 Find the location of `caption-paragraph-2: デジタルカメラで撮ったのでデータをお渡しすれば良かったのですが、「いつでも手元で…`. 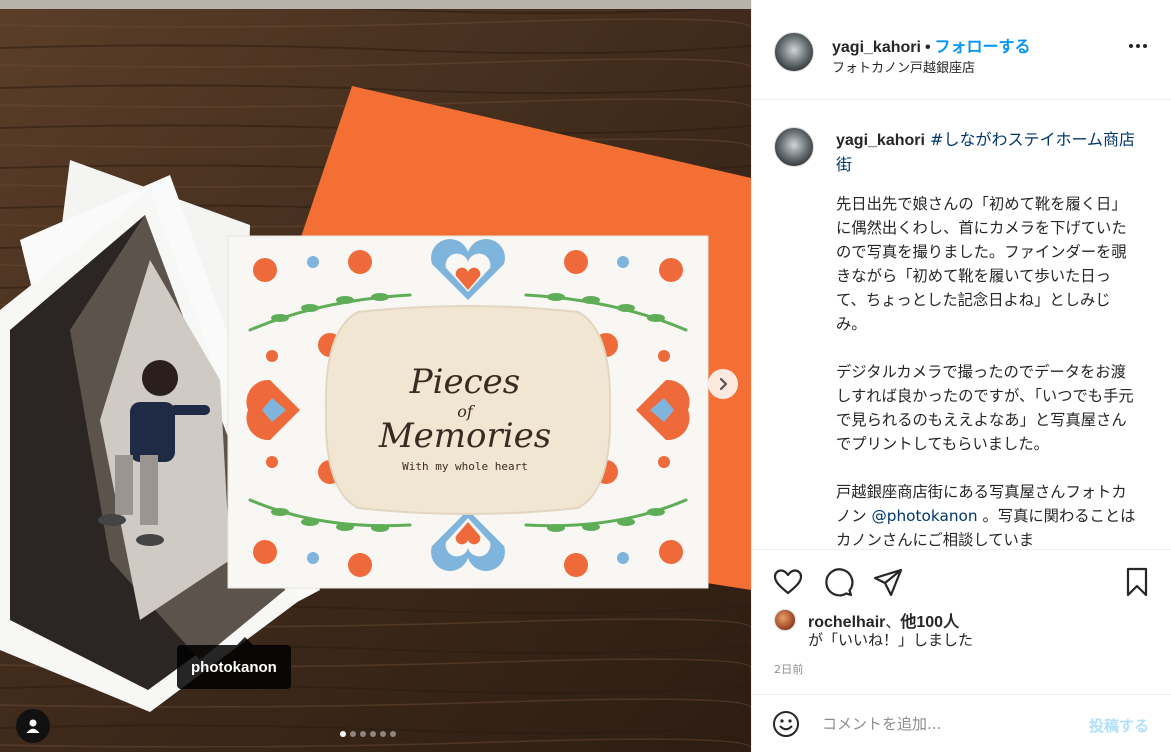

caption-paragraph-2: デジタルカメラで撮ったのでデータをお渡しすれば良かったのですが、「いつでも手元で… is located at coordinates (985, 408).